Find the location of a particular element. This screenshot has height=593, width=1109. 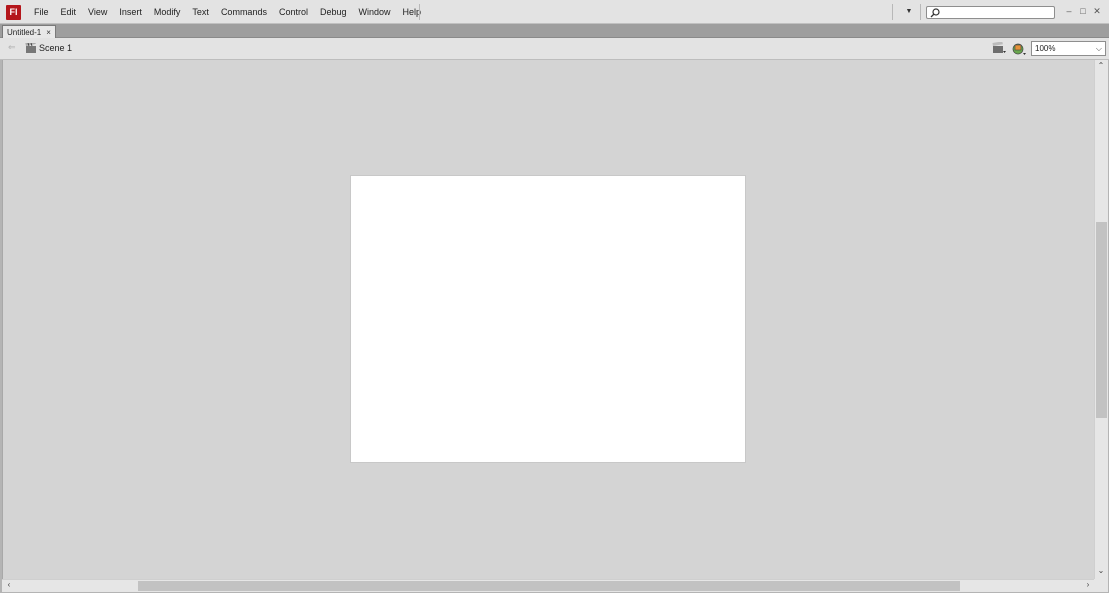

search-icon is located at coordinates (935, 13).